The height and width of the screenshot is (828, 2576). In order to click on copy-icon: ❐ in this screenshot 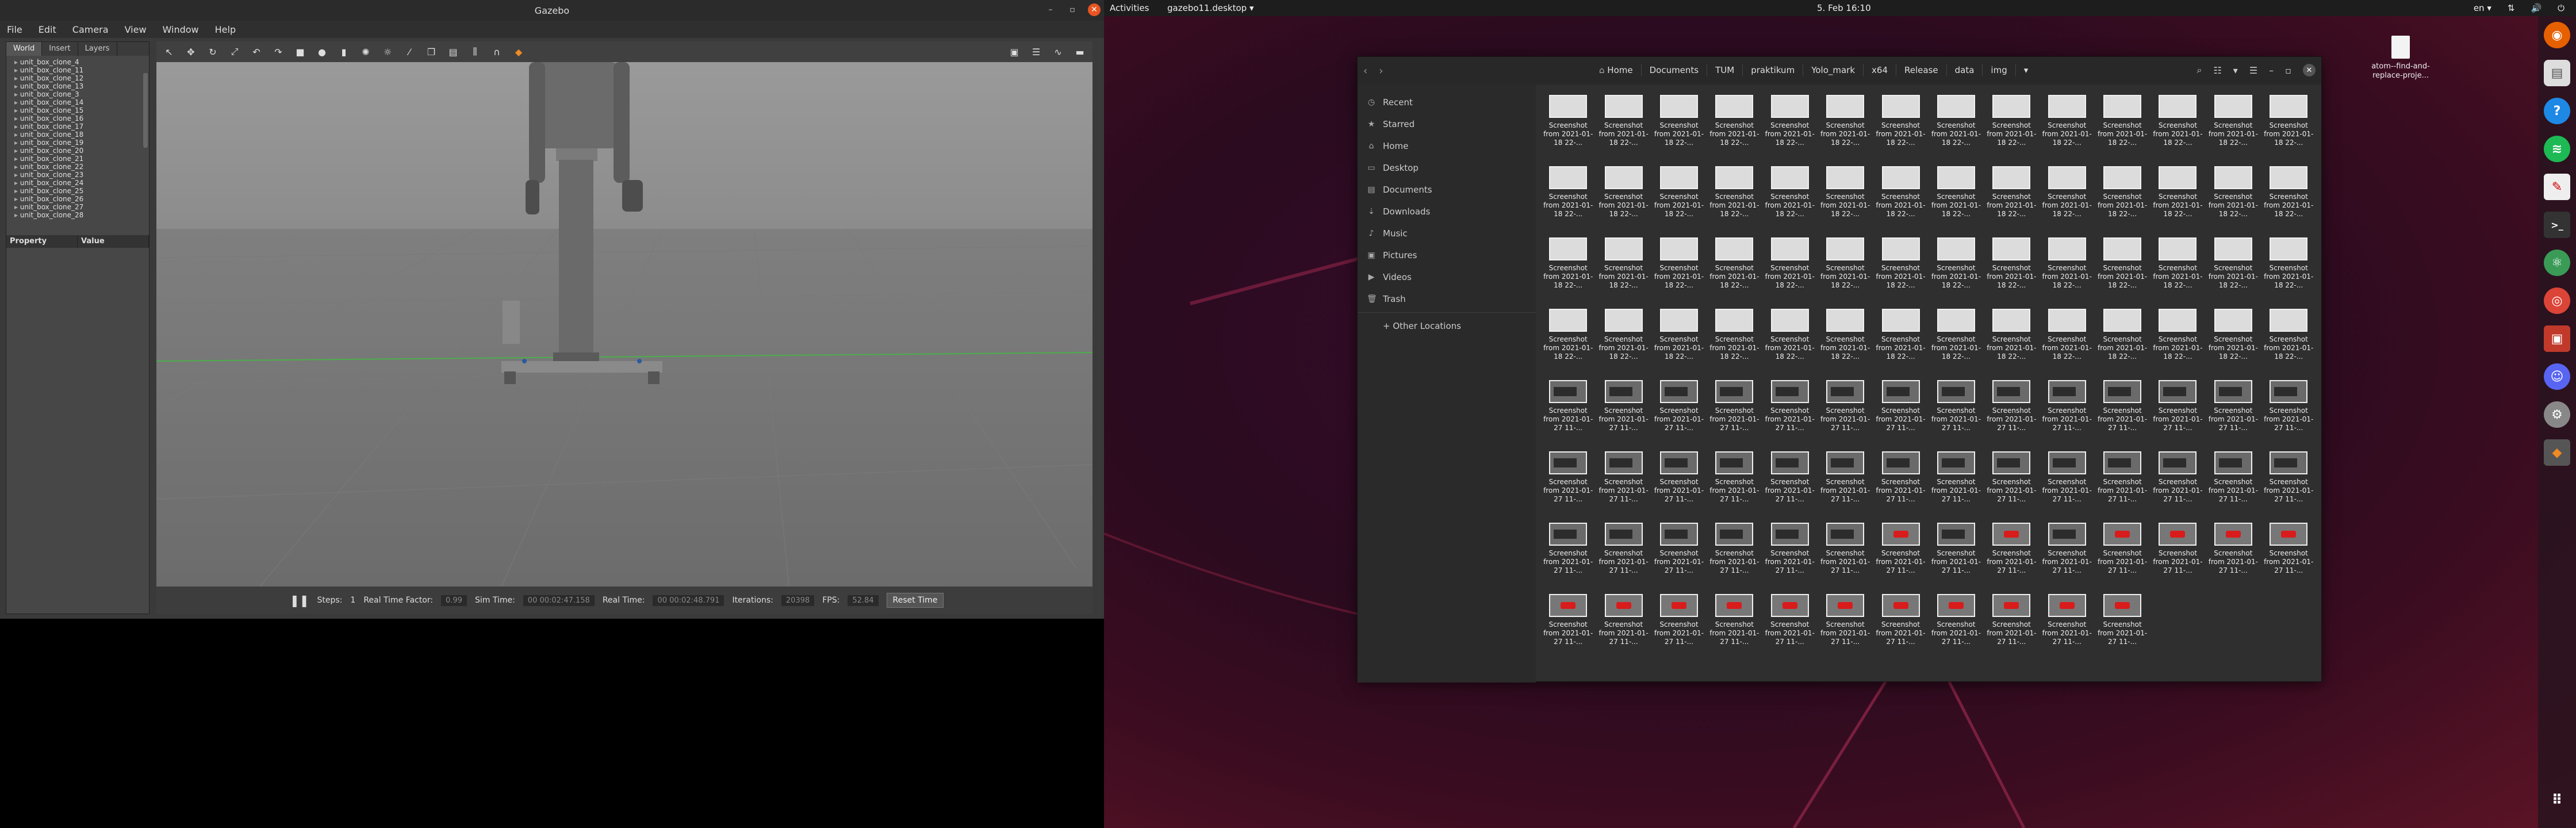, I will do `click(431, 51)`.